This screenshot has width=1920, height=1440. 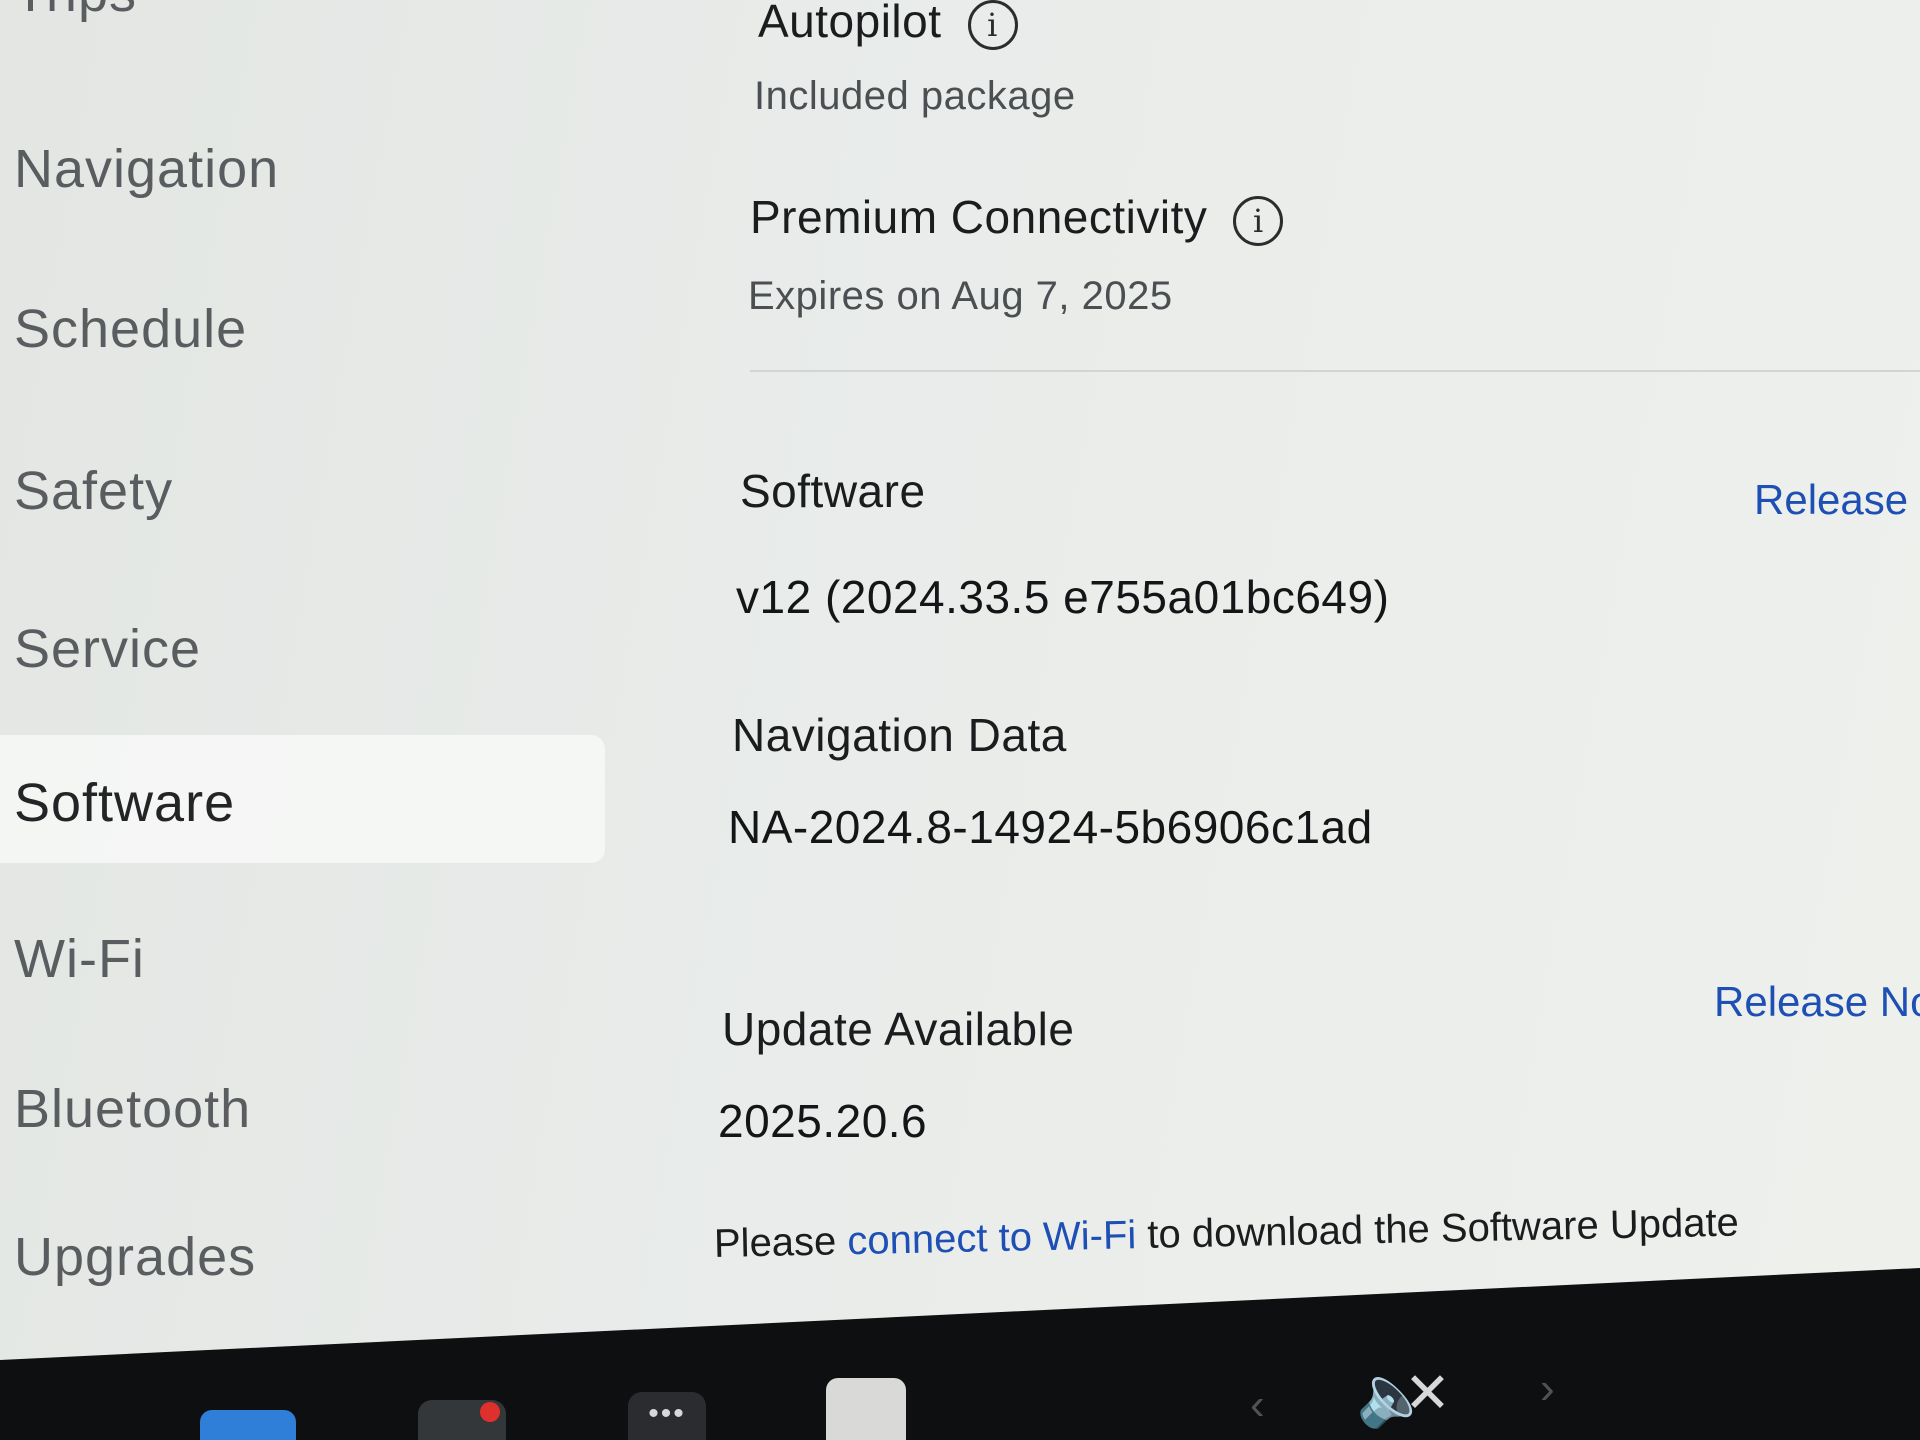 I want to click on autopilot-info-icon: i, so click(x=992, y=25).